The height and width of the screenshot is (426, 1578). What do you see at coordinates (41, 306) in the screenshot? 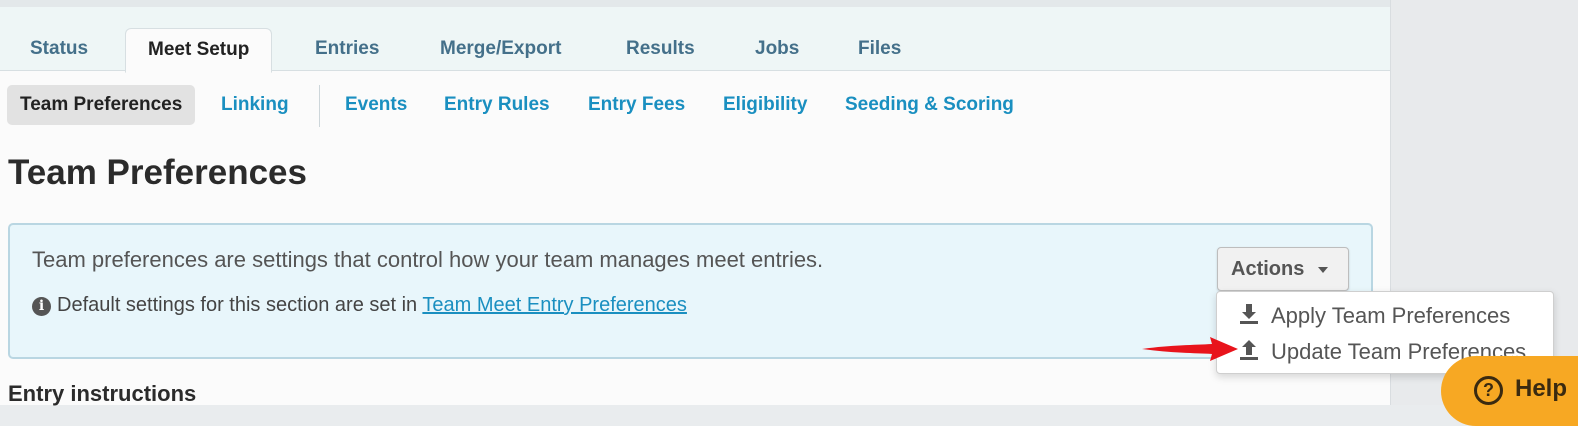
I see `info-icon: i` at bounding box center [41, 306].